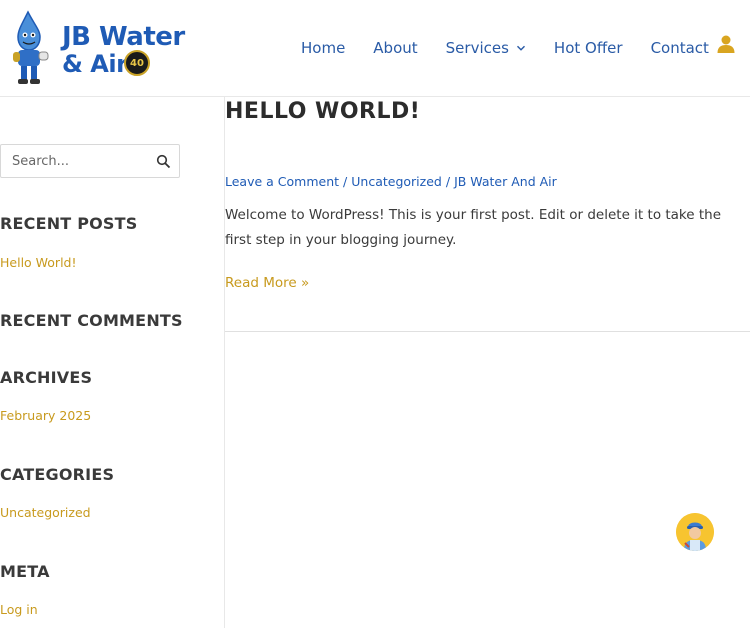 This screenshot has height=628, width=750. What do you see at coordinates (505, 181) in the screenshot?
I see `post-author-link: JB Water And Air` at bounding box center [505, 181].